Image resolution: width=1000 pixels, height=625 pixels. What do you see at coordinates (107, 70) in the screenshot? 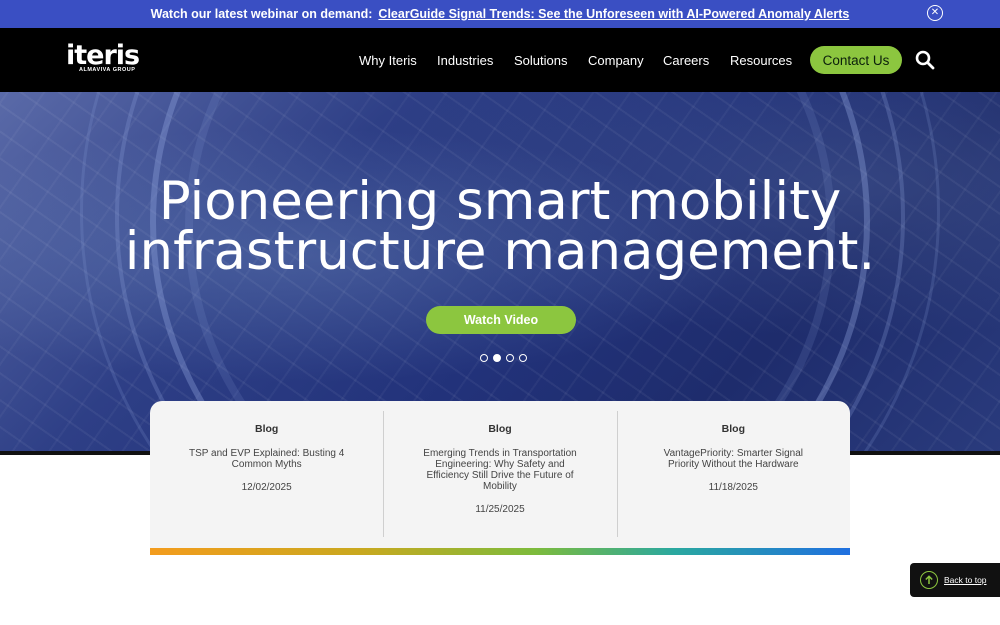
I see `logo-subtitle: ALMAVIVA GROUP` at bounding box center [107, 70].